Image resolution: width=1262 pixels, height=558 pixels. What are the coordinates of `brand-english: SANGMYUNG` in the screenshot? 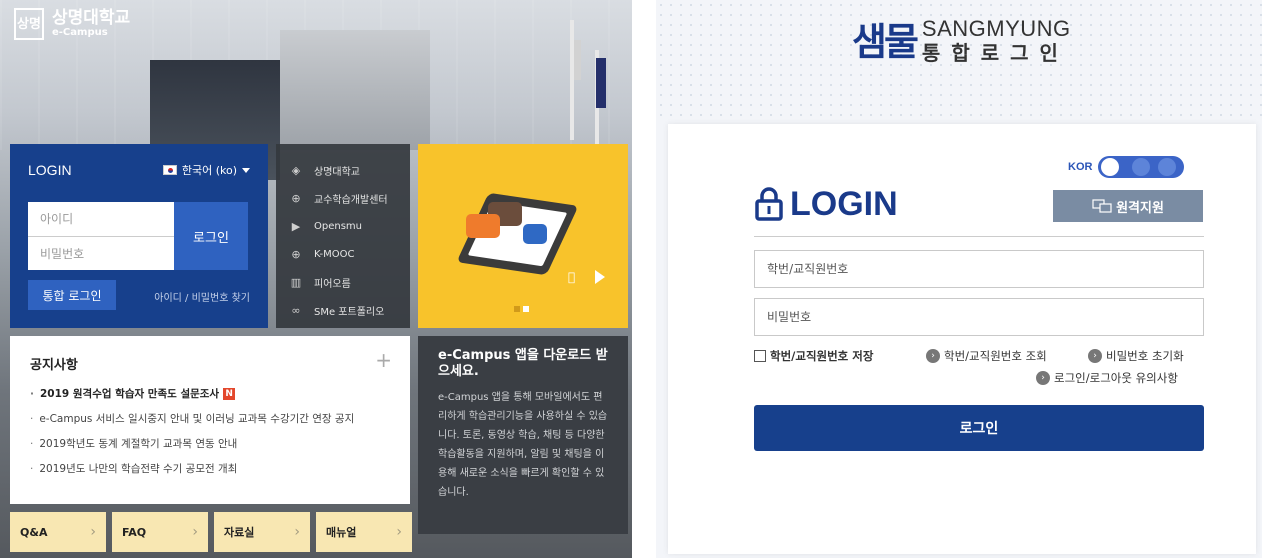 It's located at (996, 28).